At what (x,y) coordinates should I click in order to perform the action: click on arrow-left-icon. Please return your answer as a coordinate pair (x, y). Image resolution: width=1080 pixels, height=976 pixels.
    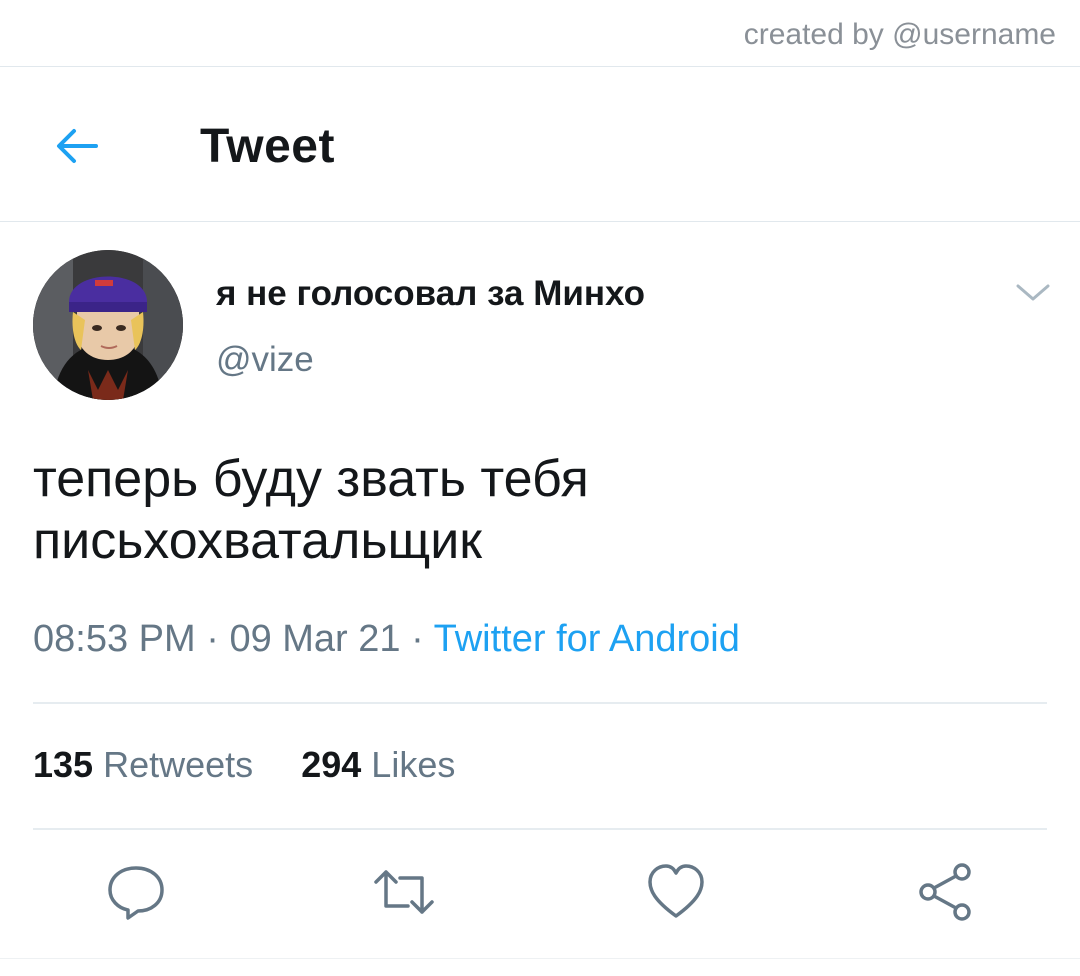
    Looking at the image, I should click on (77, 146).